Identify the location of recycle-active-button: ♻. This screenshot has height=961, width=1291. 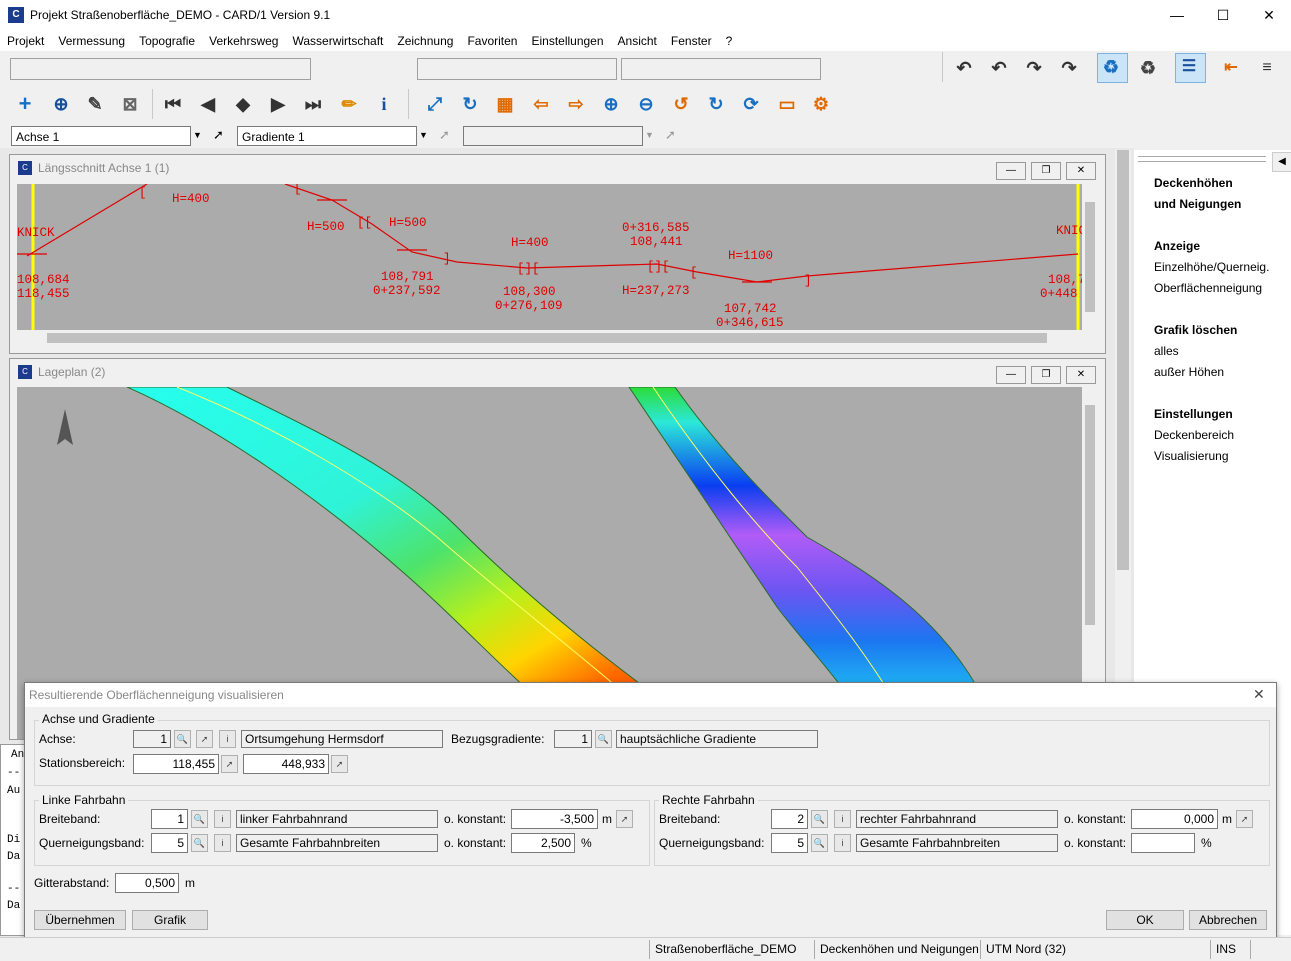
(1112, 68).